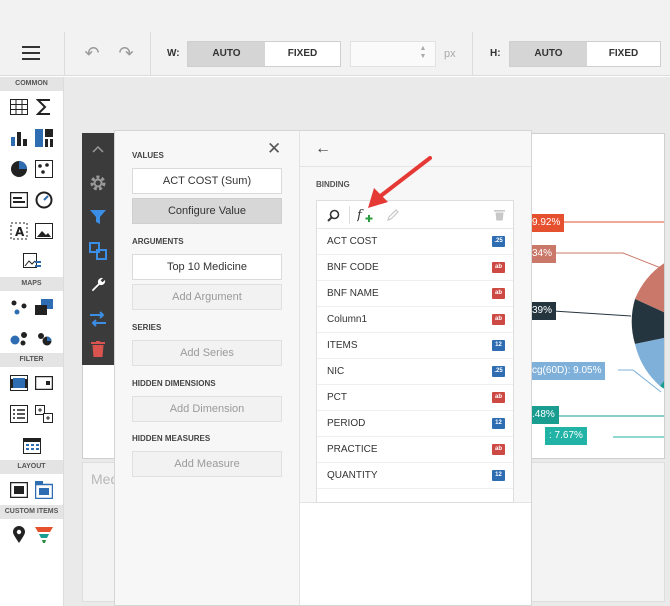 Image resolution: width=670 pixels, height=606 pixels. Describe the element at coordinates (158, 241) in the screenshot. I see `arguments-header: ARGUMENTS` at that location.